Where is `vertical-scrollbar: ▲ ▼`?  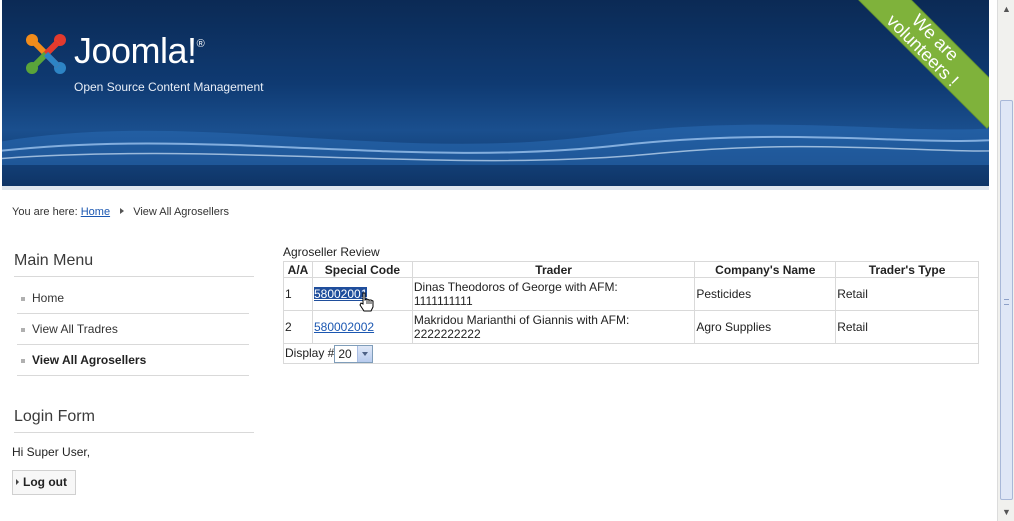 vertical-scrollbar: ▲ ▼ is located at coordinates (1005, 260).